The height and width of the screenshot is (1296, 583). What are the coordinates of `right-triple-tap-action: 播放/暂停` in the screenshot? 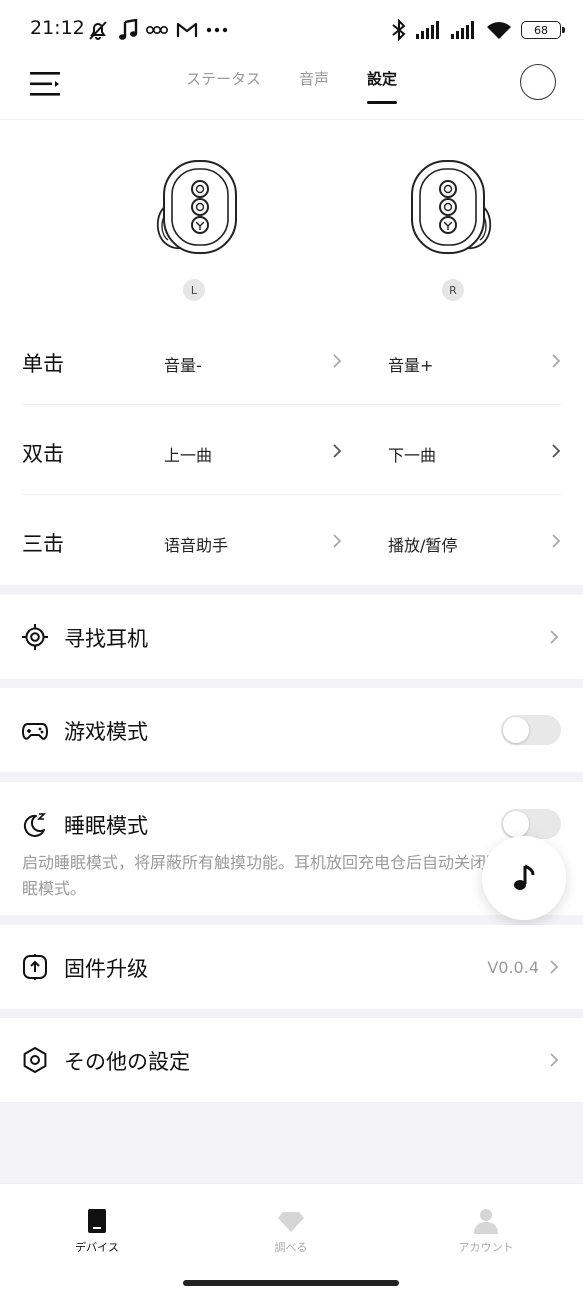 It's located at (475, 540).